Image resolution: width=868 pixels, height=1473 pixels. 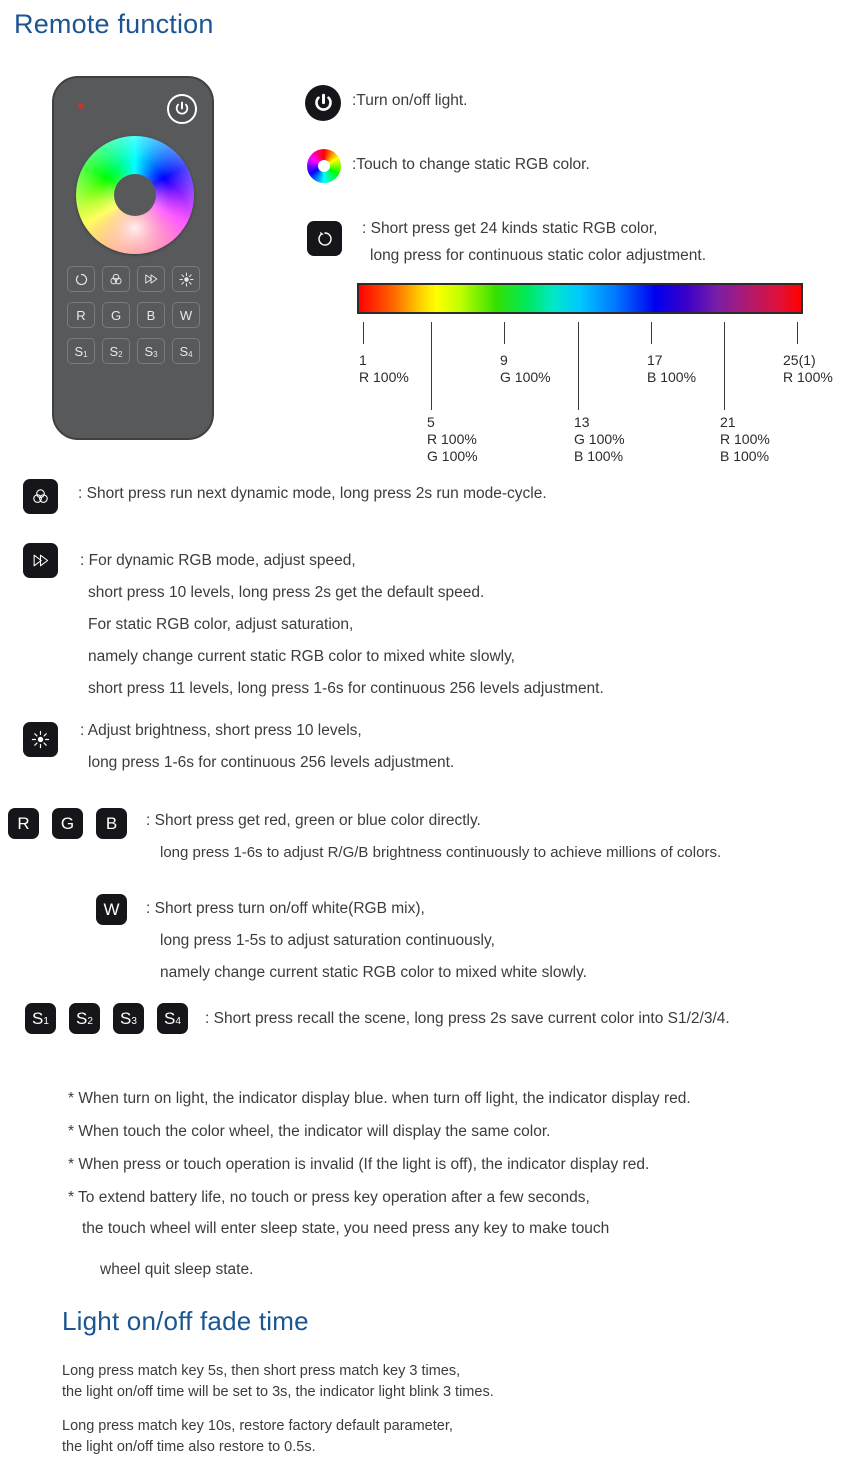 I want to click on keypad-row-scenes: S1 S2 S3 S4, so click(x=135, y=351).